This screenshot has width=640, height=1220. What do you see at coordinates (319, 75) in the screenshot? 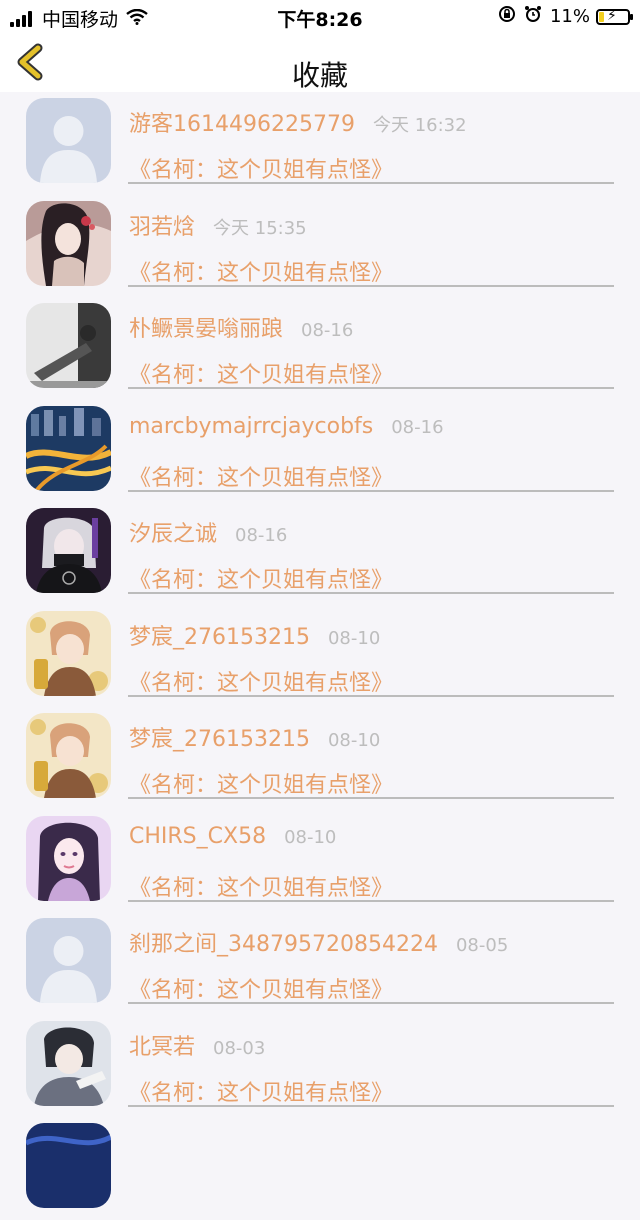
I see `page-title: 收藏` at bounding box center [319, 75].